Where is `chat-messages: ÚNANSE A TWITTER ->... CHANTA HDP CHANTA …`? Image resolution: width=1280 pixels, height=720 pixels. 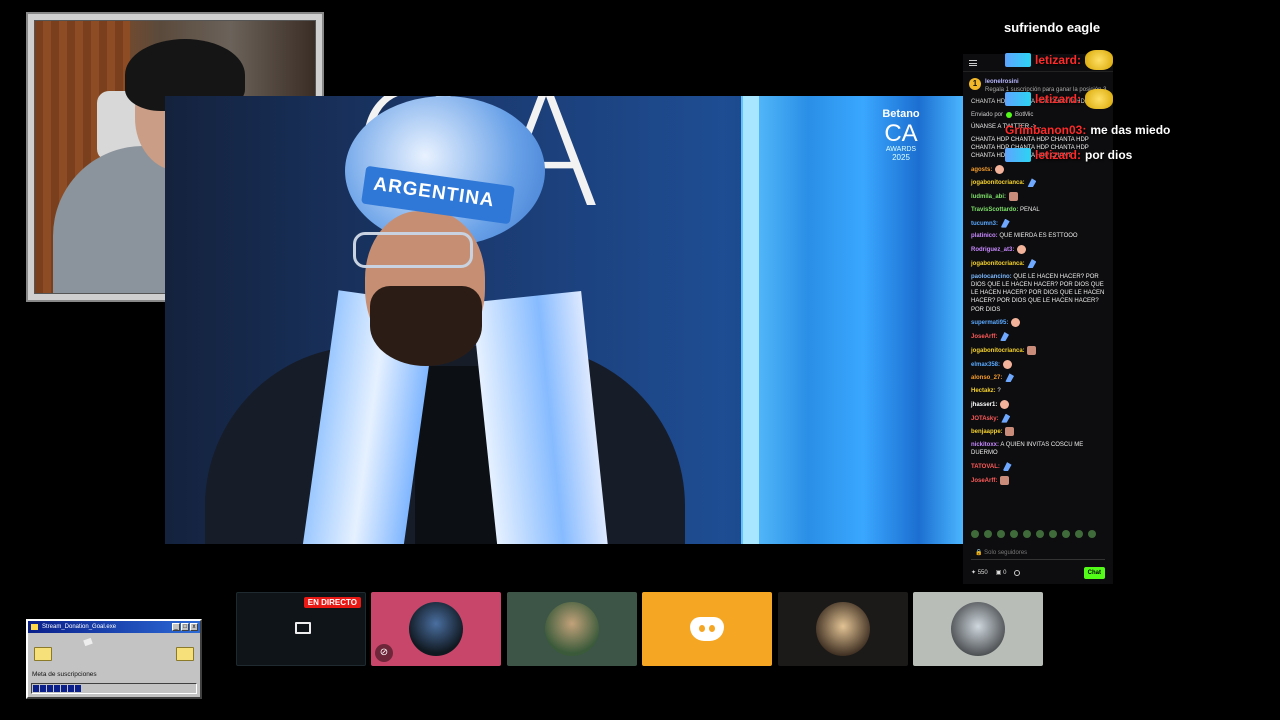
chat-messages: ÚNANSE A TWITTER ->... CHANTA HDP CHANTA … is located at coordinates (1038, 306).